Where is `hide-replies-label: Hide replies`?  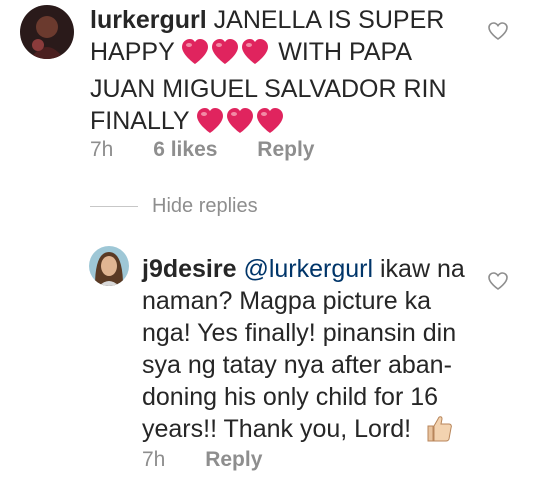
hide-replies-label: Hide replies is located at coordinates (205, 206).